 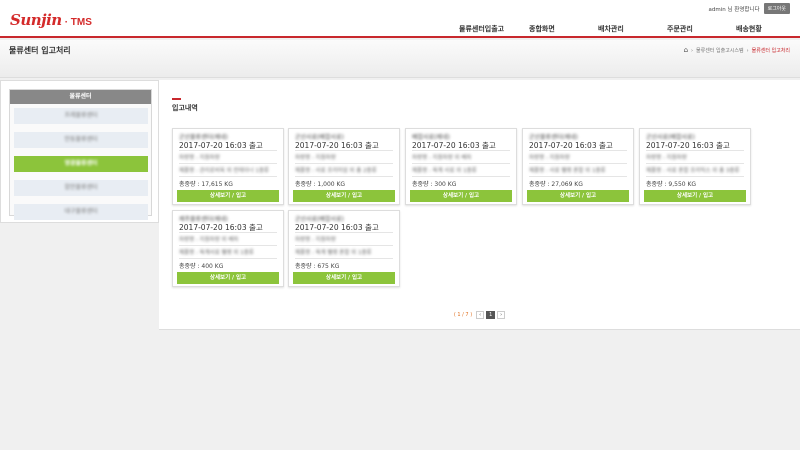 I want to click on user-area: admin 님 환영합니다 로그아웃, so click(x=749, y=8).